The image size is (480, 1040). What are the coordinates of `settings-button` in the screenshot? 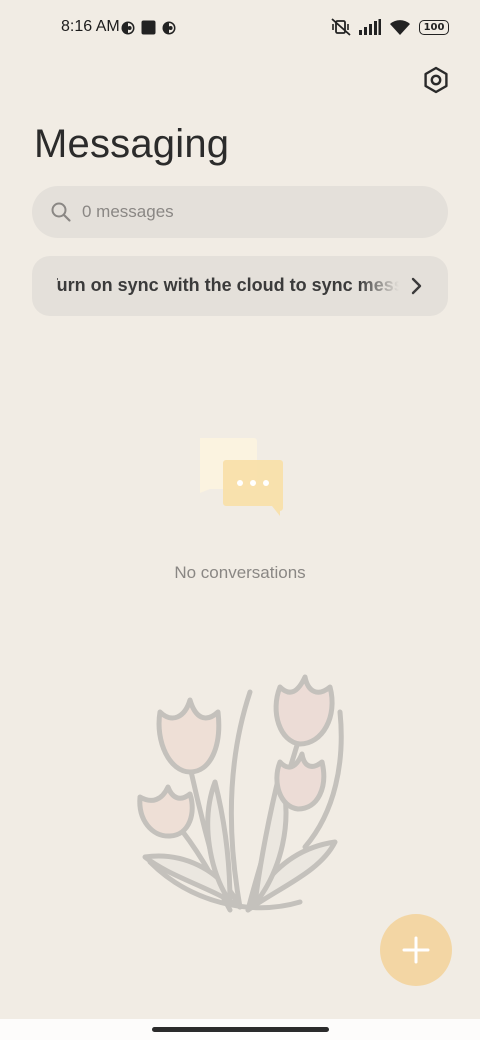 It's located at (436, 80).